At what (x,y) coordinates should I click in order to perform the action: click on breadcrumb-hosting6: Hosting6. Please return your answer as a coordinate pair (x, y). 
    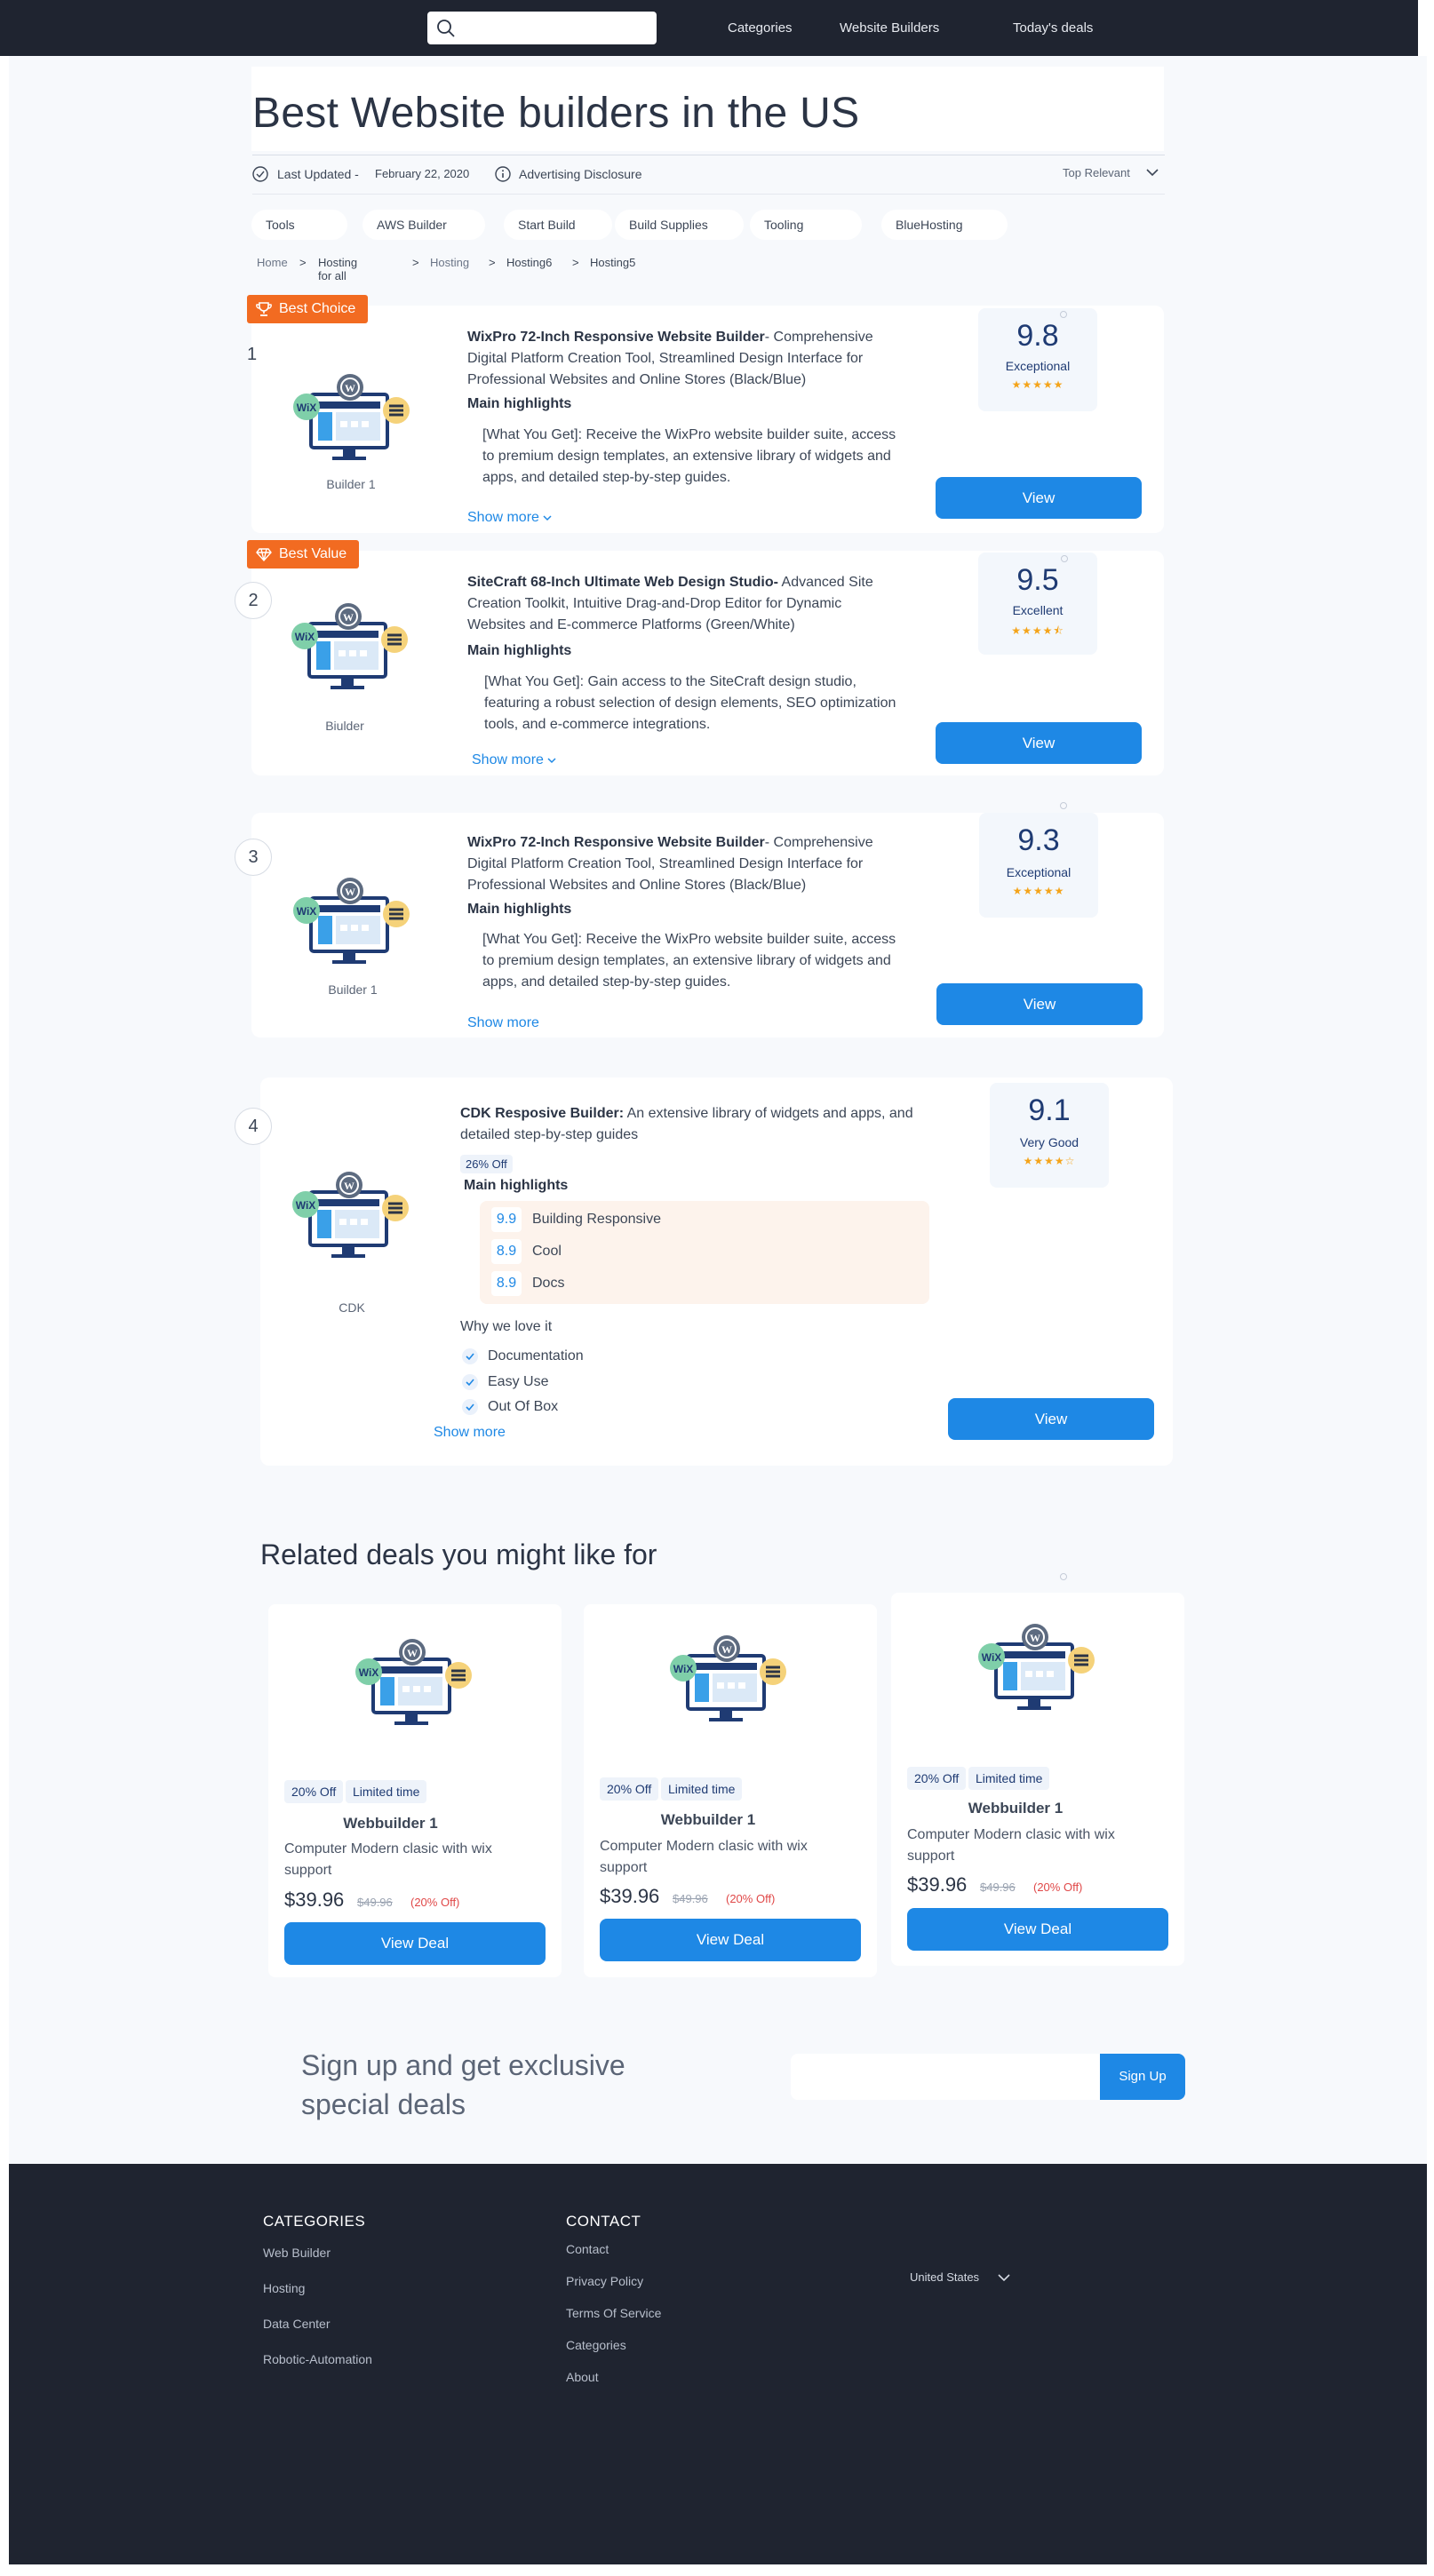
    Looking at the image, I should click on (529, 262).